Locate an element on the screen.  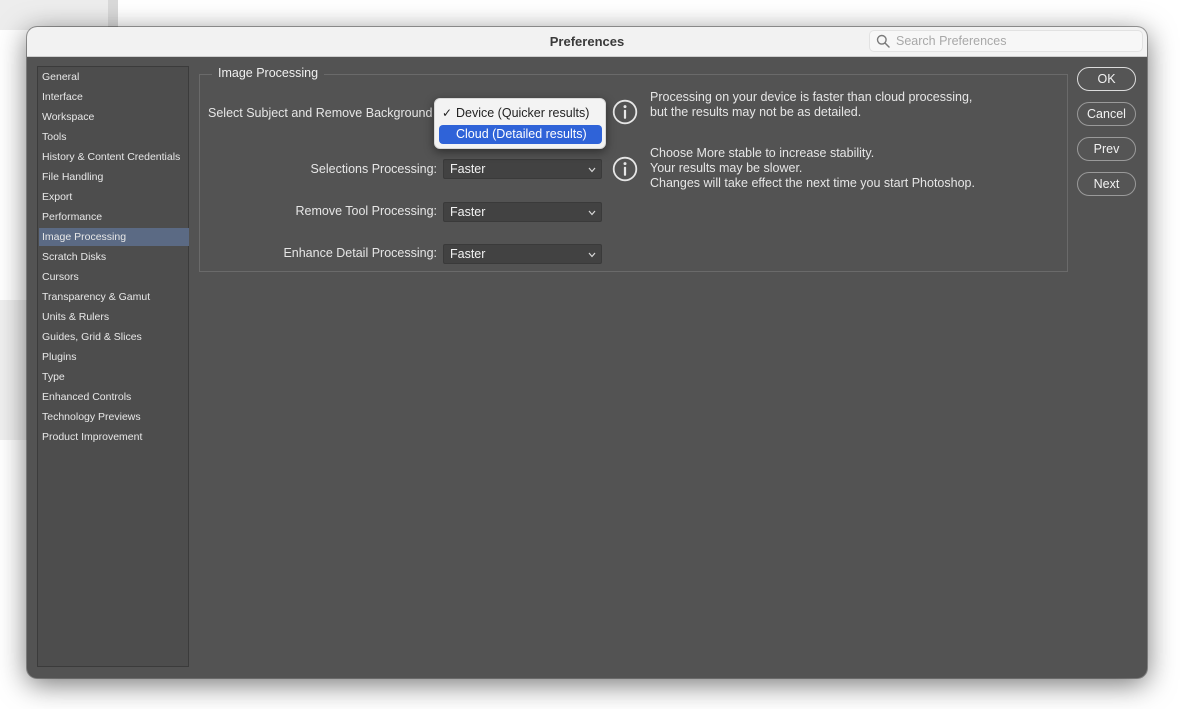
select-subject-label: Select Subject and Remove Background is located at coordinates (320, 113).